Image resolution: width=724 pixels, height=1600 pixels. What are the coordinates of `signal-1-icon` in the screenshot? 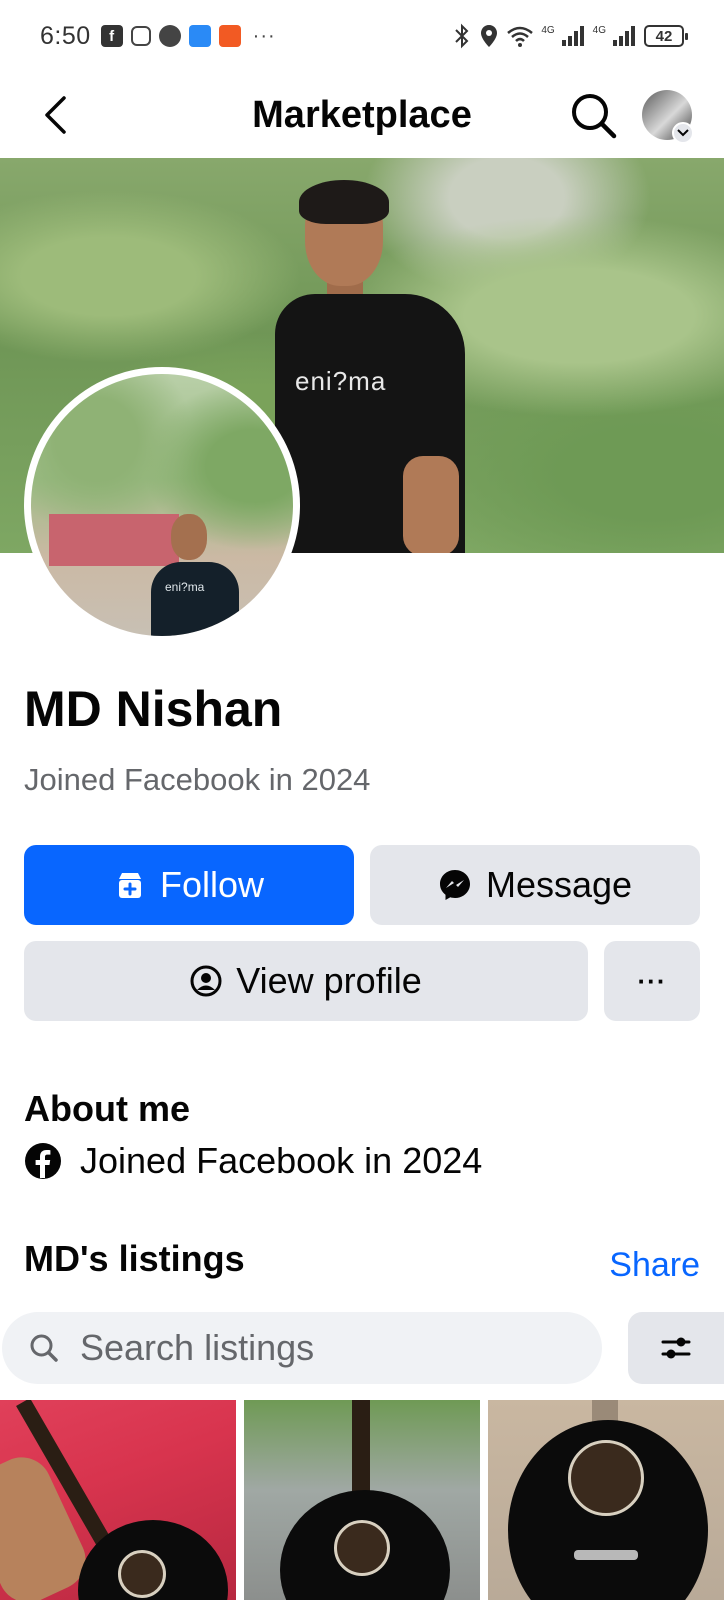 It's located at (572, 36).